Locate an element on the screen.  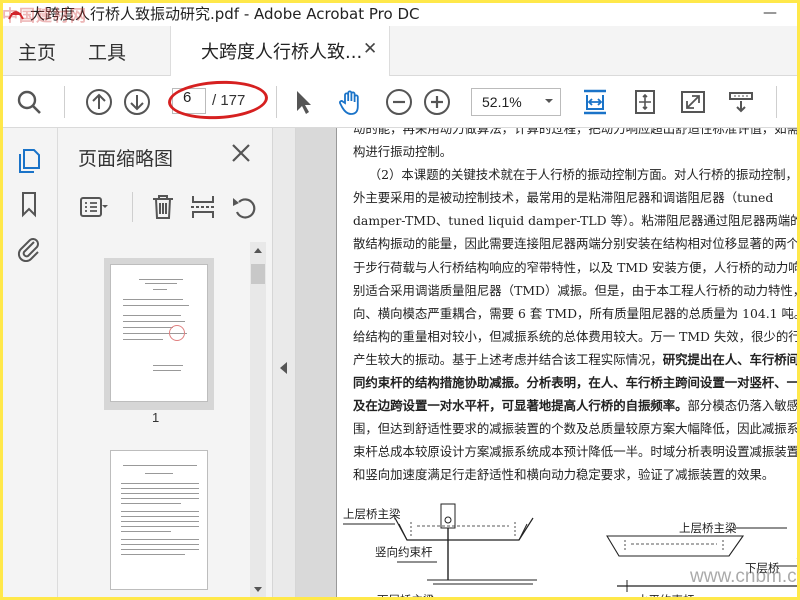
scroll-down-icon is located at coordinates (258, 590).